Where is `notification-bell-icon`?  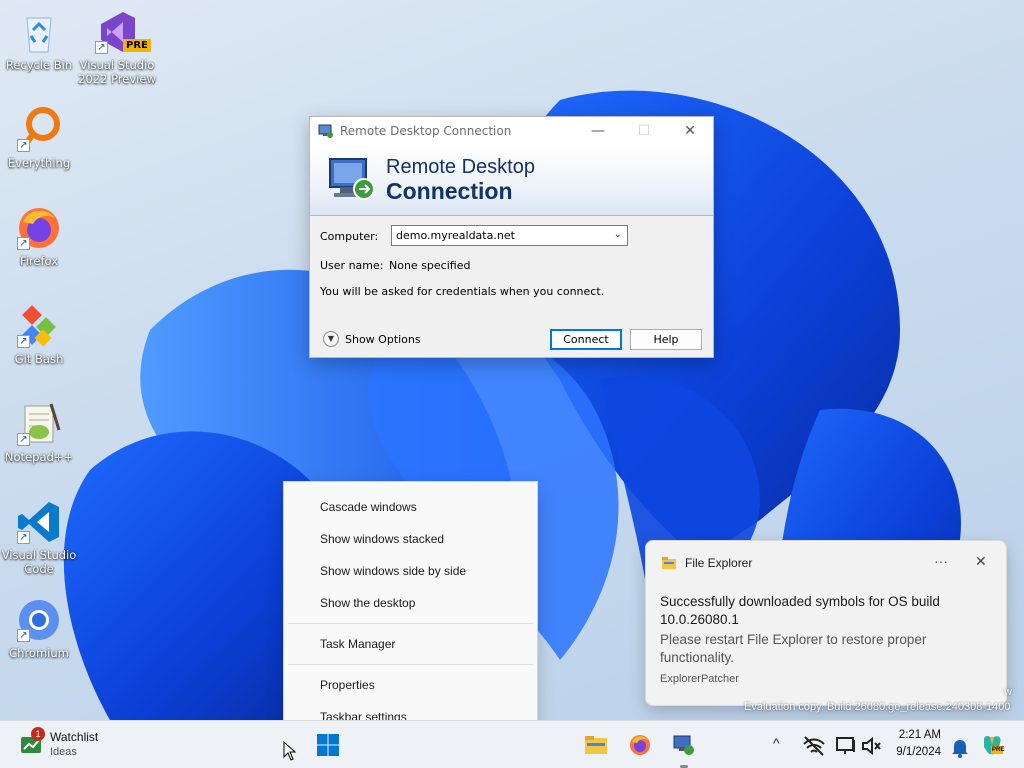 notification-bell-icon is located at coordinates (958, 746).